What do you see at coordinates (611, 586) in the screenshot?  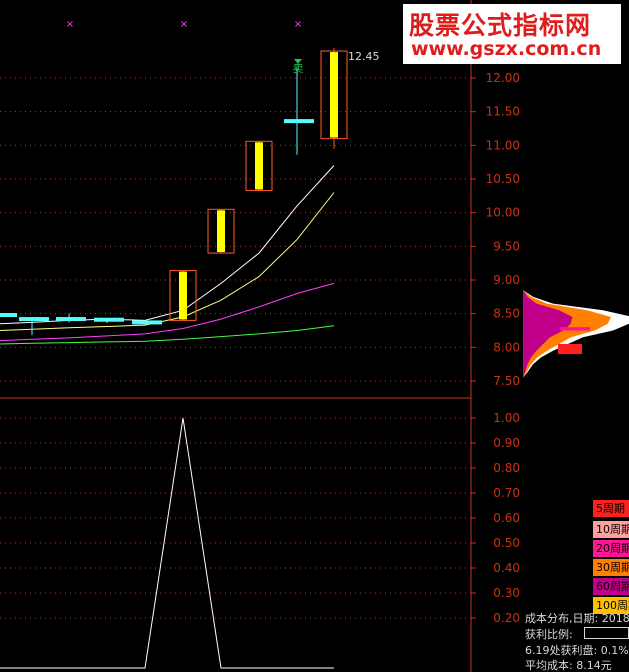 I see `legend-60-period: 60周期` at bounding box center [611, 586].